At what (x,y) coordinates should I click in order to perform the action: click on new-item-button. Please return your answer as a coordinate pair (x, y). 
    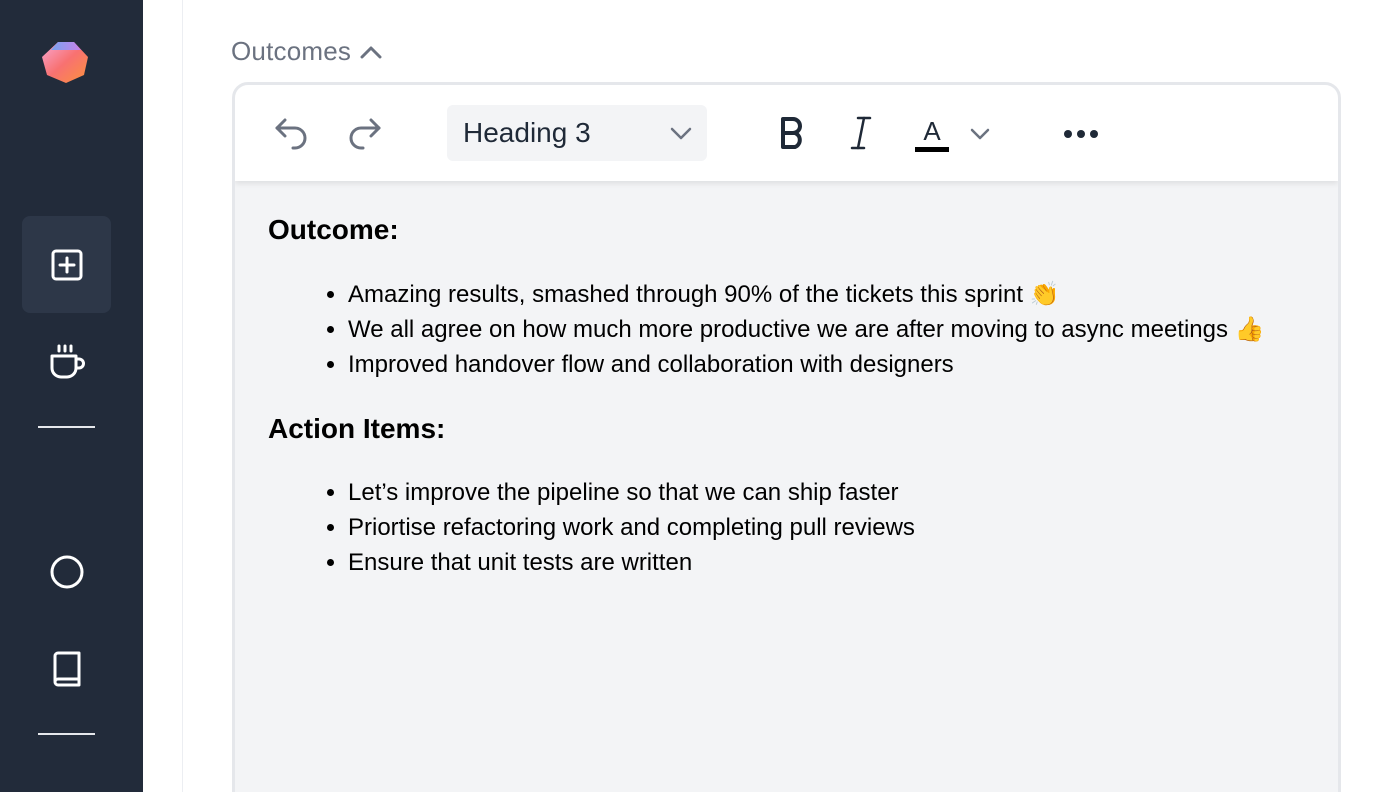
    Looking at the image, I should click on (66, 264).